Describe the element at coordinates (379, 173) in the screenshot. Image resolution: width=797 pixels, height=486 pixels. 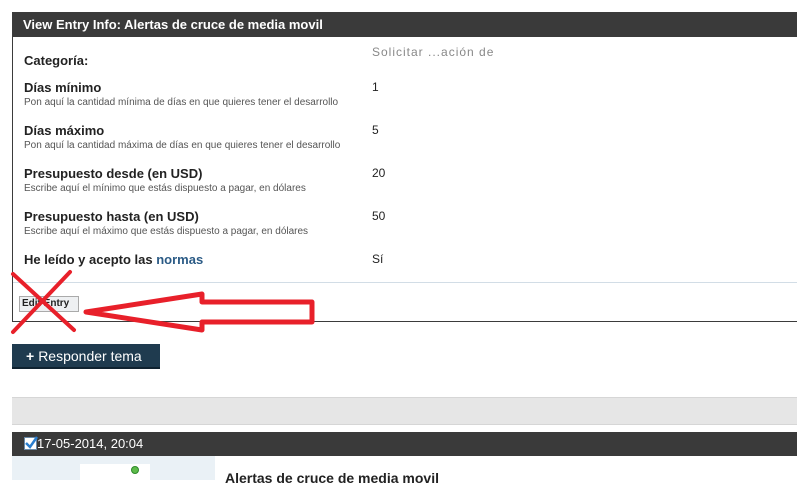
I see `field-value: 20` at that location.